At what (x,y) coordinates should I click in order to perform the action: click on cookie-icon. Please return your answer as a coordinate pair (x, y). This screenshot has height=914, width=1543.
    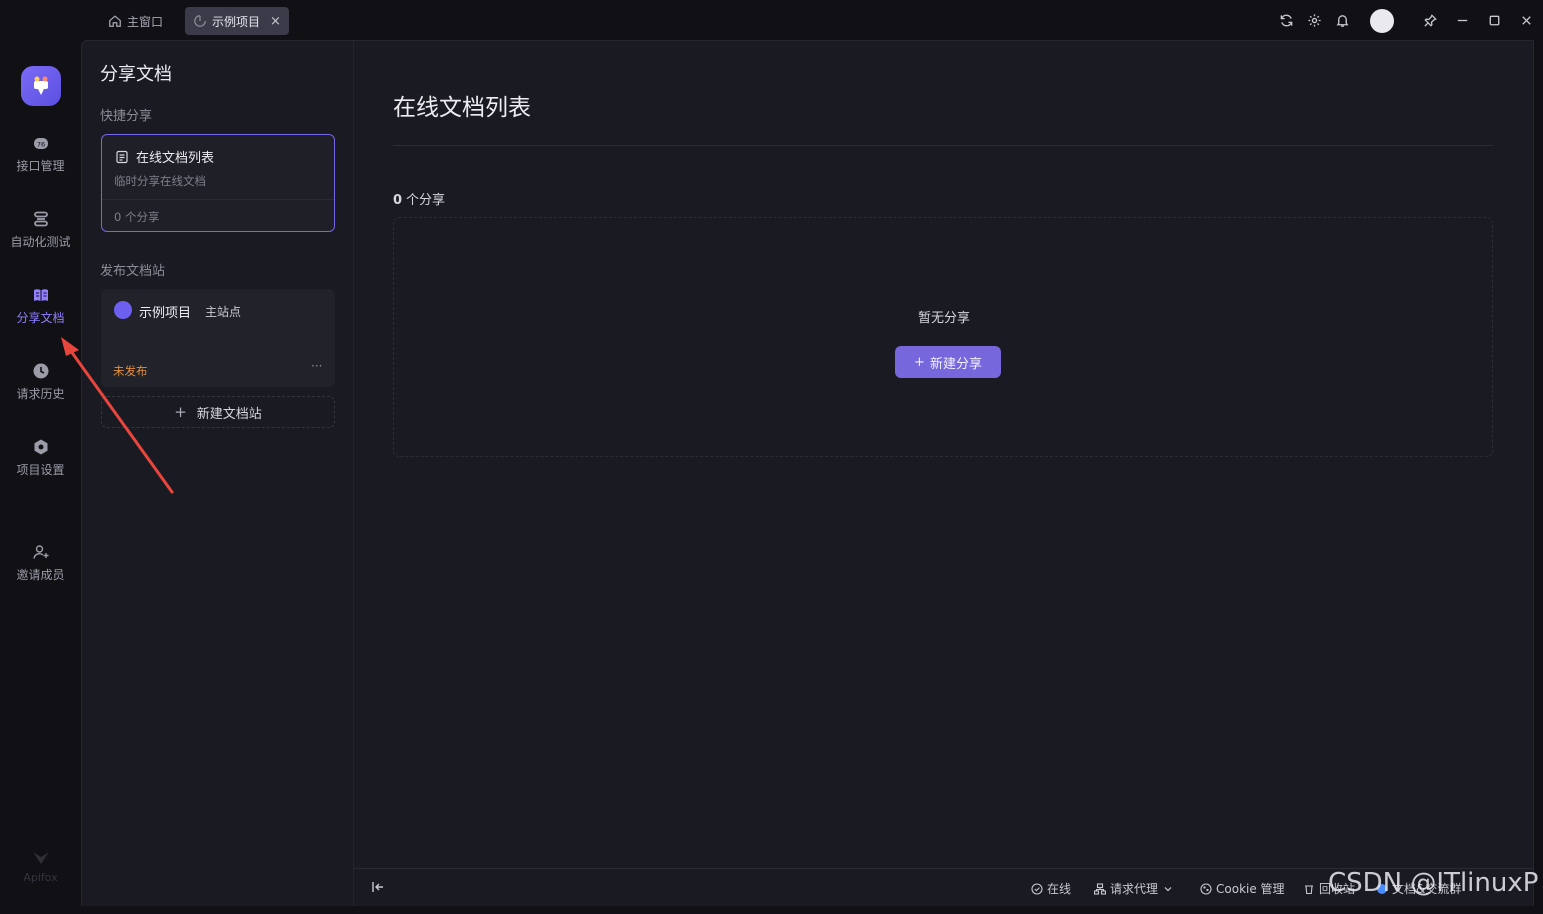
    Looking at the image, I should click on (1206, 888).